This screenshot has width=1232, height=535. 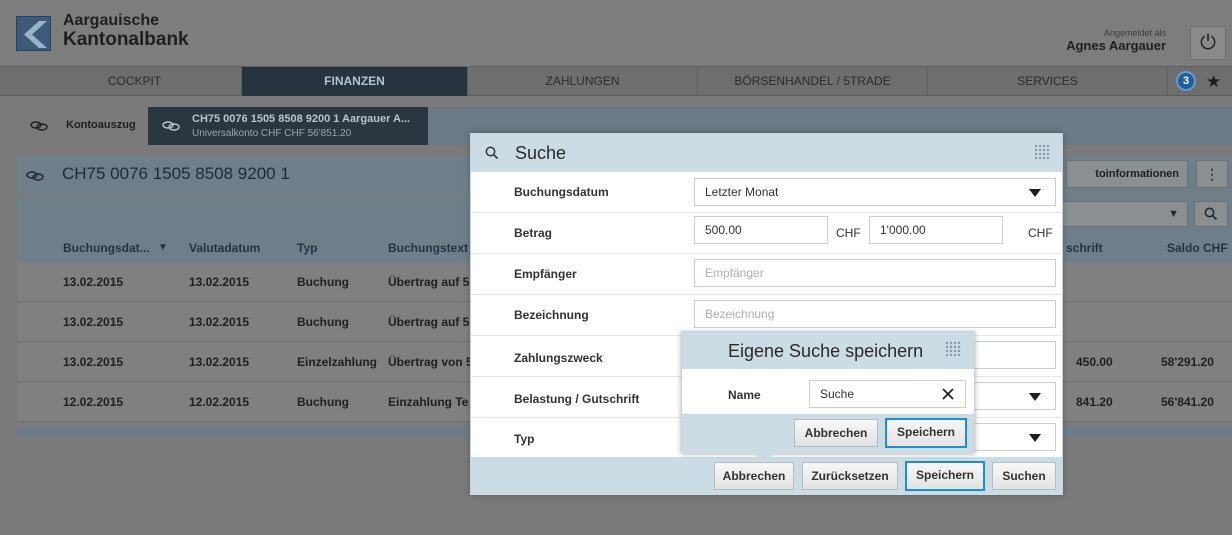 What do you see at coordinates (836, 433) in the screenshot?
I see `popup-cancel-button: Abbrechen` at bounding box center [836, 433].